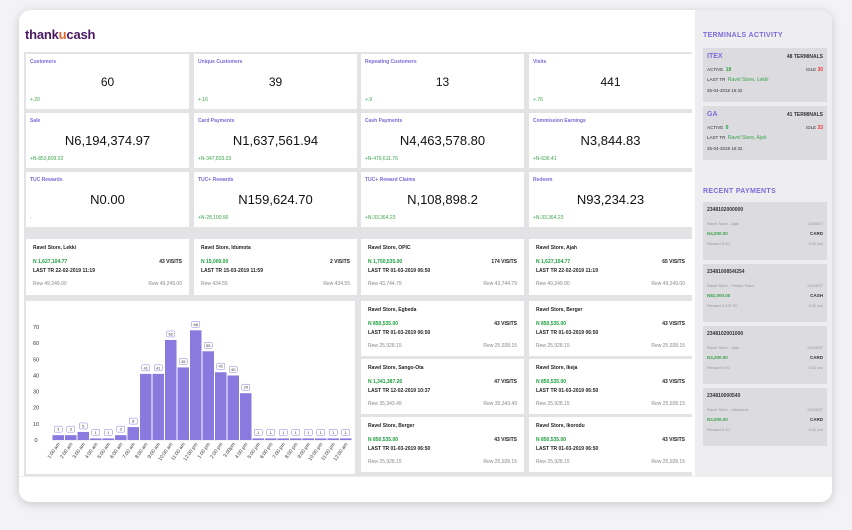  What do you see at coordinates (814, 70) in the screenshot?
I see `terminal-idle: IDLE 30` at bounding box center [814, 70].